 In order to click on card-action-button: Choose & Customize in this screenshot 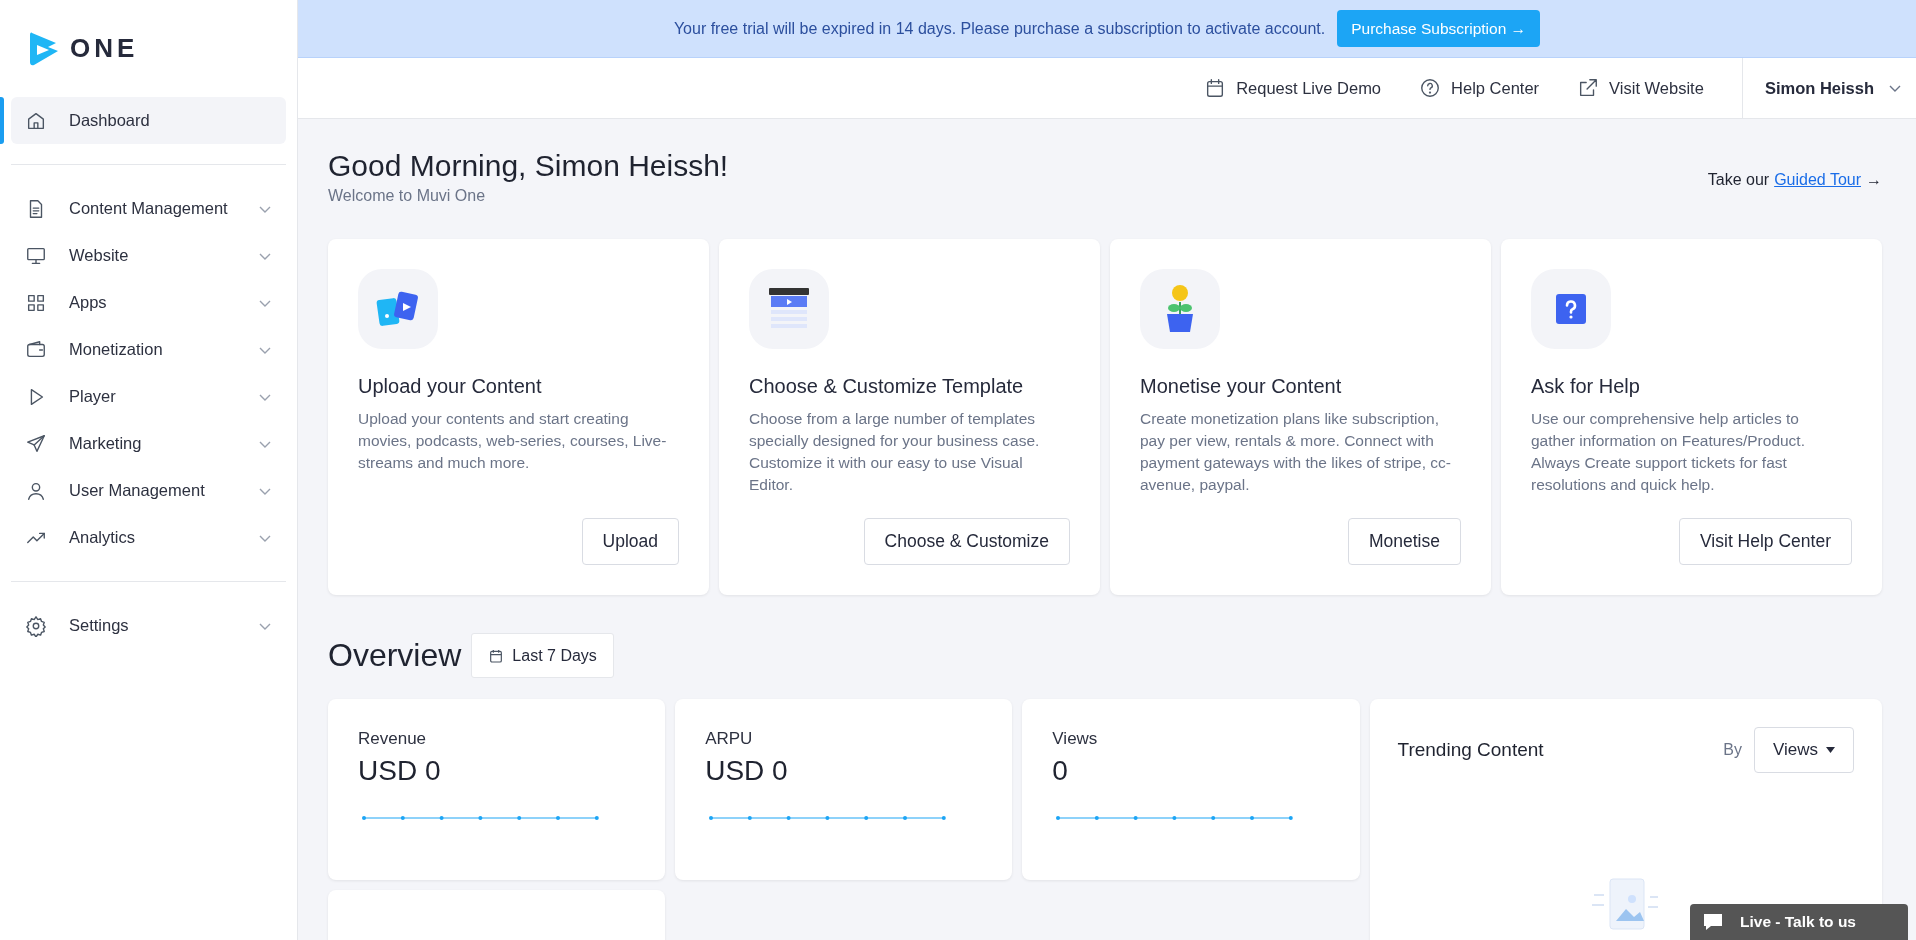, I will do `click(966, 541)`.